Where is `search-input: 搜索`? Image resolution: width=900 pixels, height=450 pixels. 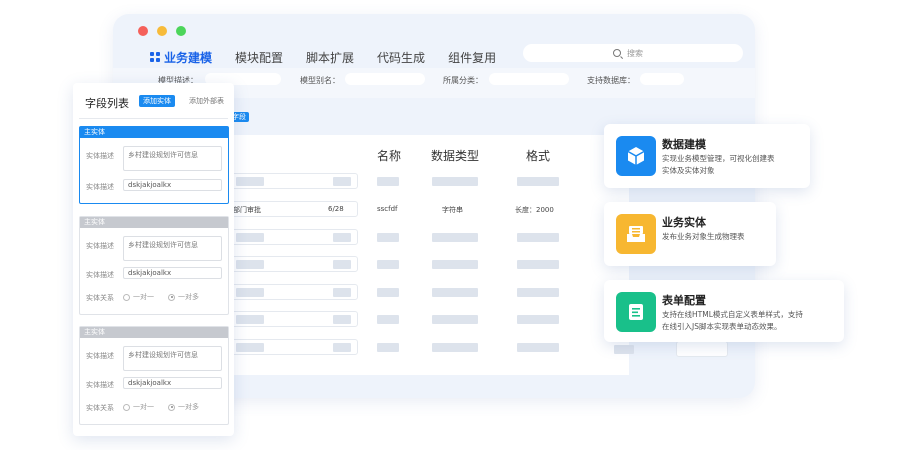 search-input: 搜索 is located at coordinates (633, 53).